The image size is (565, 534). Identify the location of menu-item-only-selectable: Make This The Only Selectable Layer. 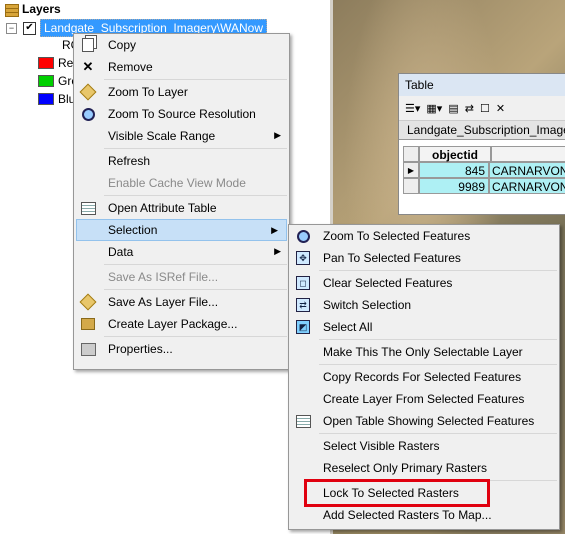
(424, 352).